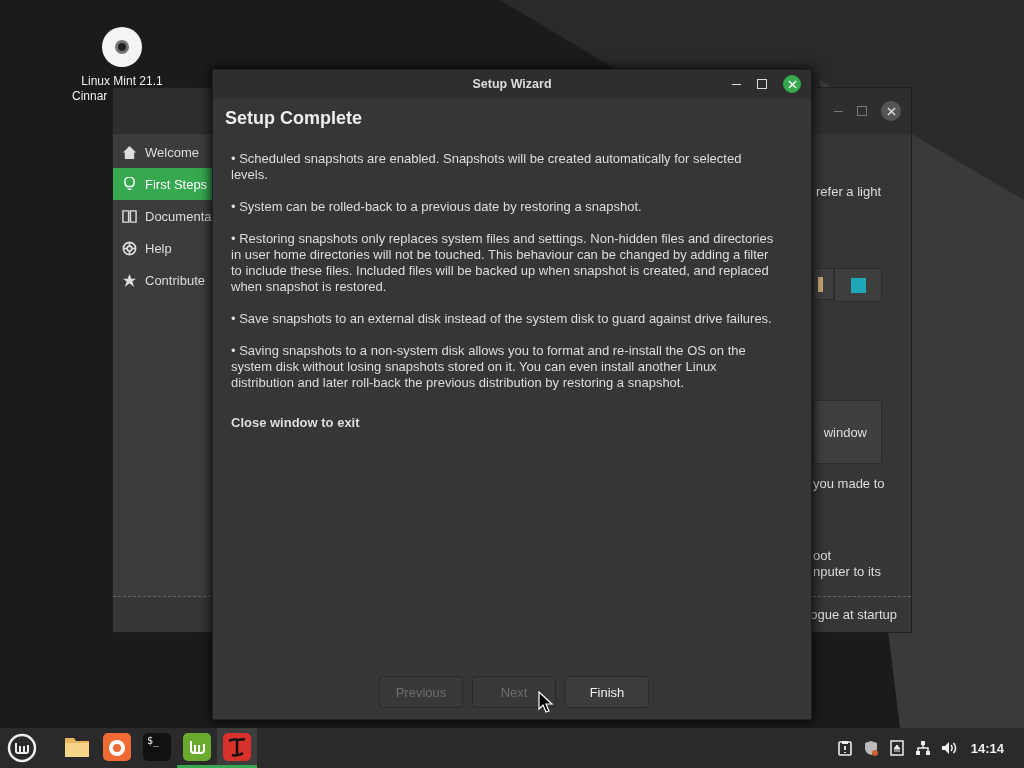 This screenshot has width=1024, height=768. I want to click on wizard-button: Finish, so click(607, 692).